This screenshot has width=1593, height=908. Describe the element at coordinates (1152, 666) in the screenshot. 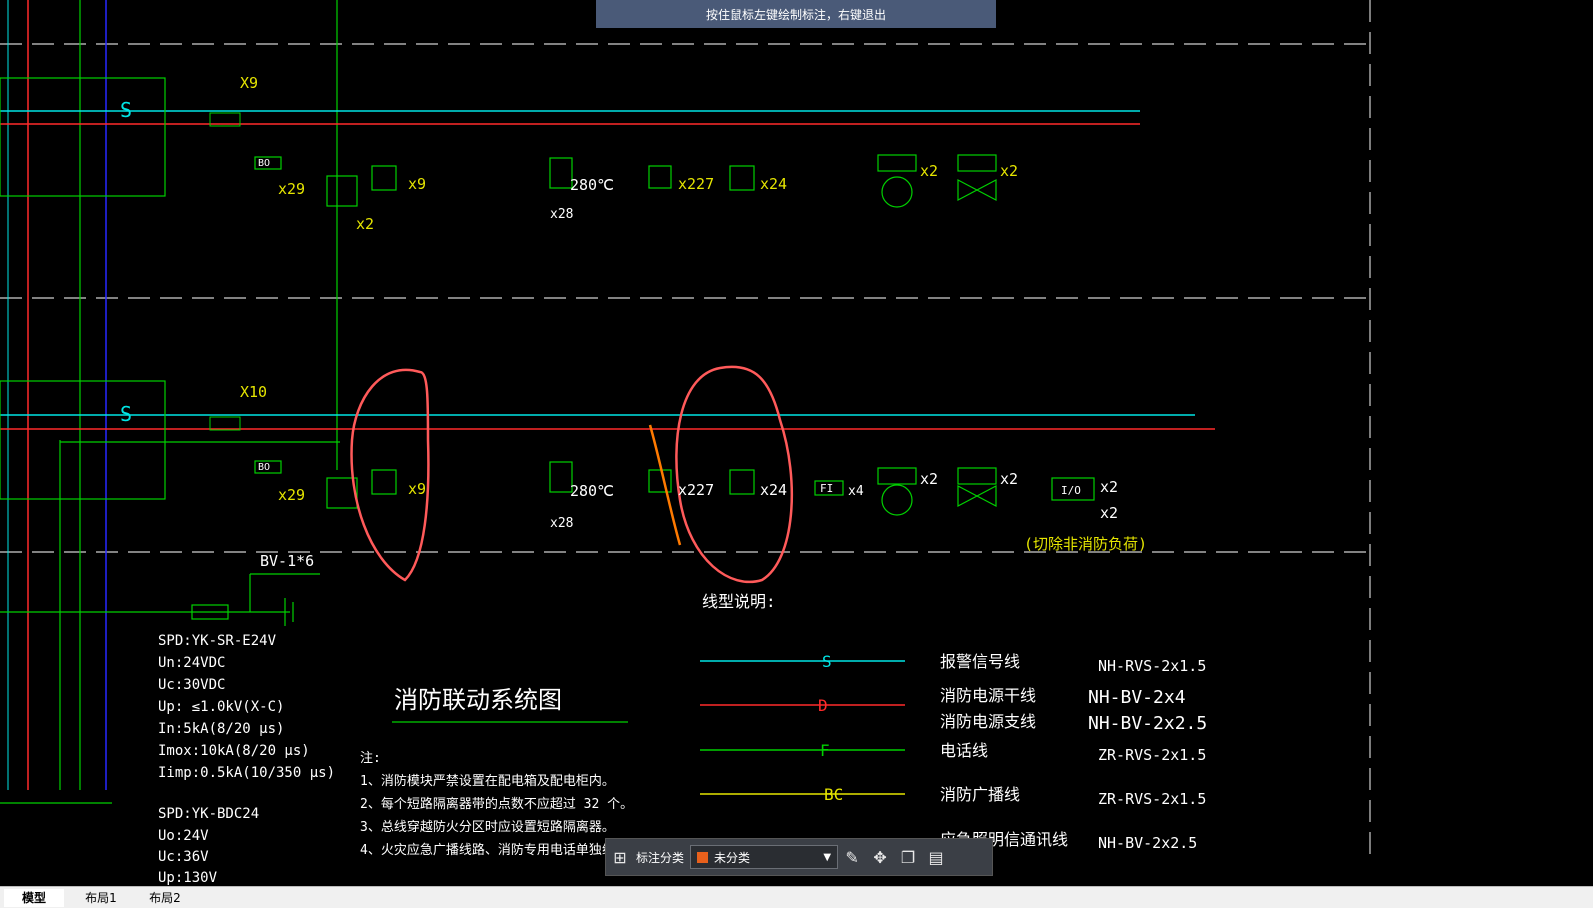

I see `legend-spec: NH-RVS-2x1.5` at that location.